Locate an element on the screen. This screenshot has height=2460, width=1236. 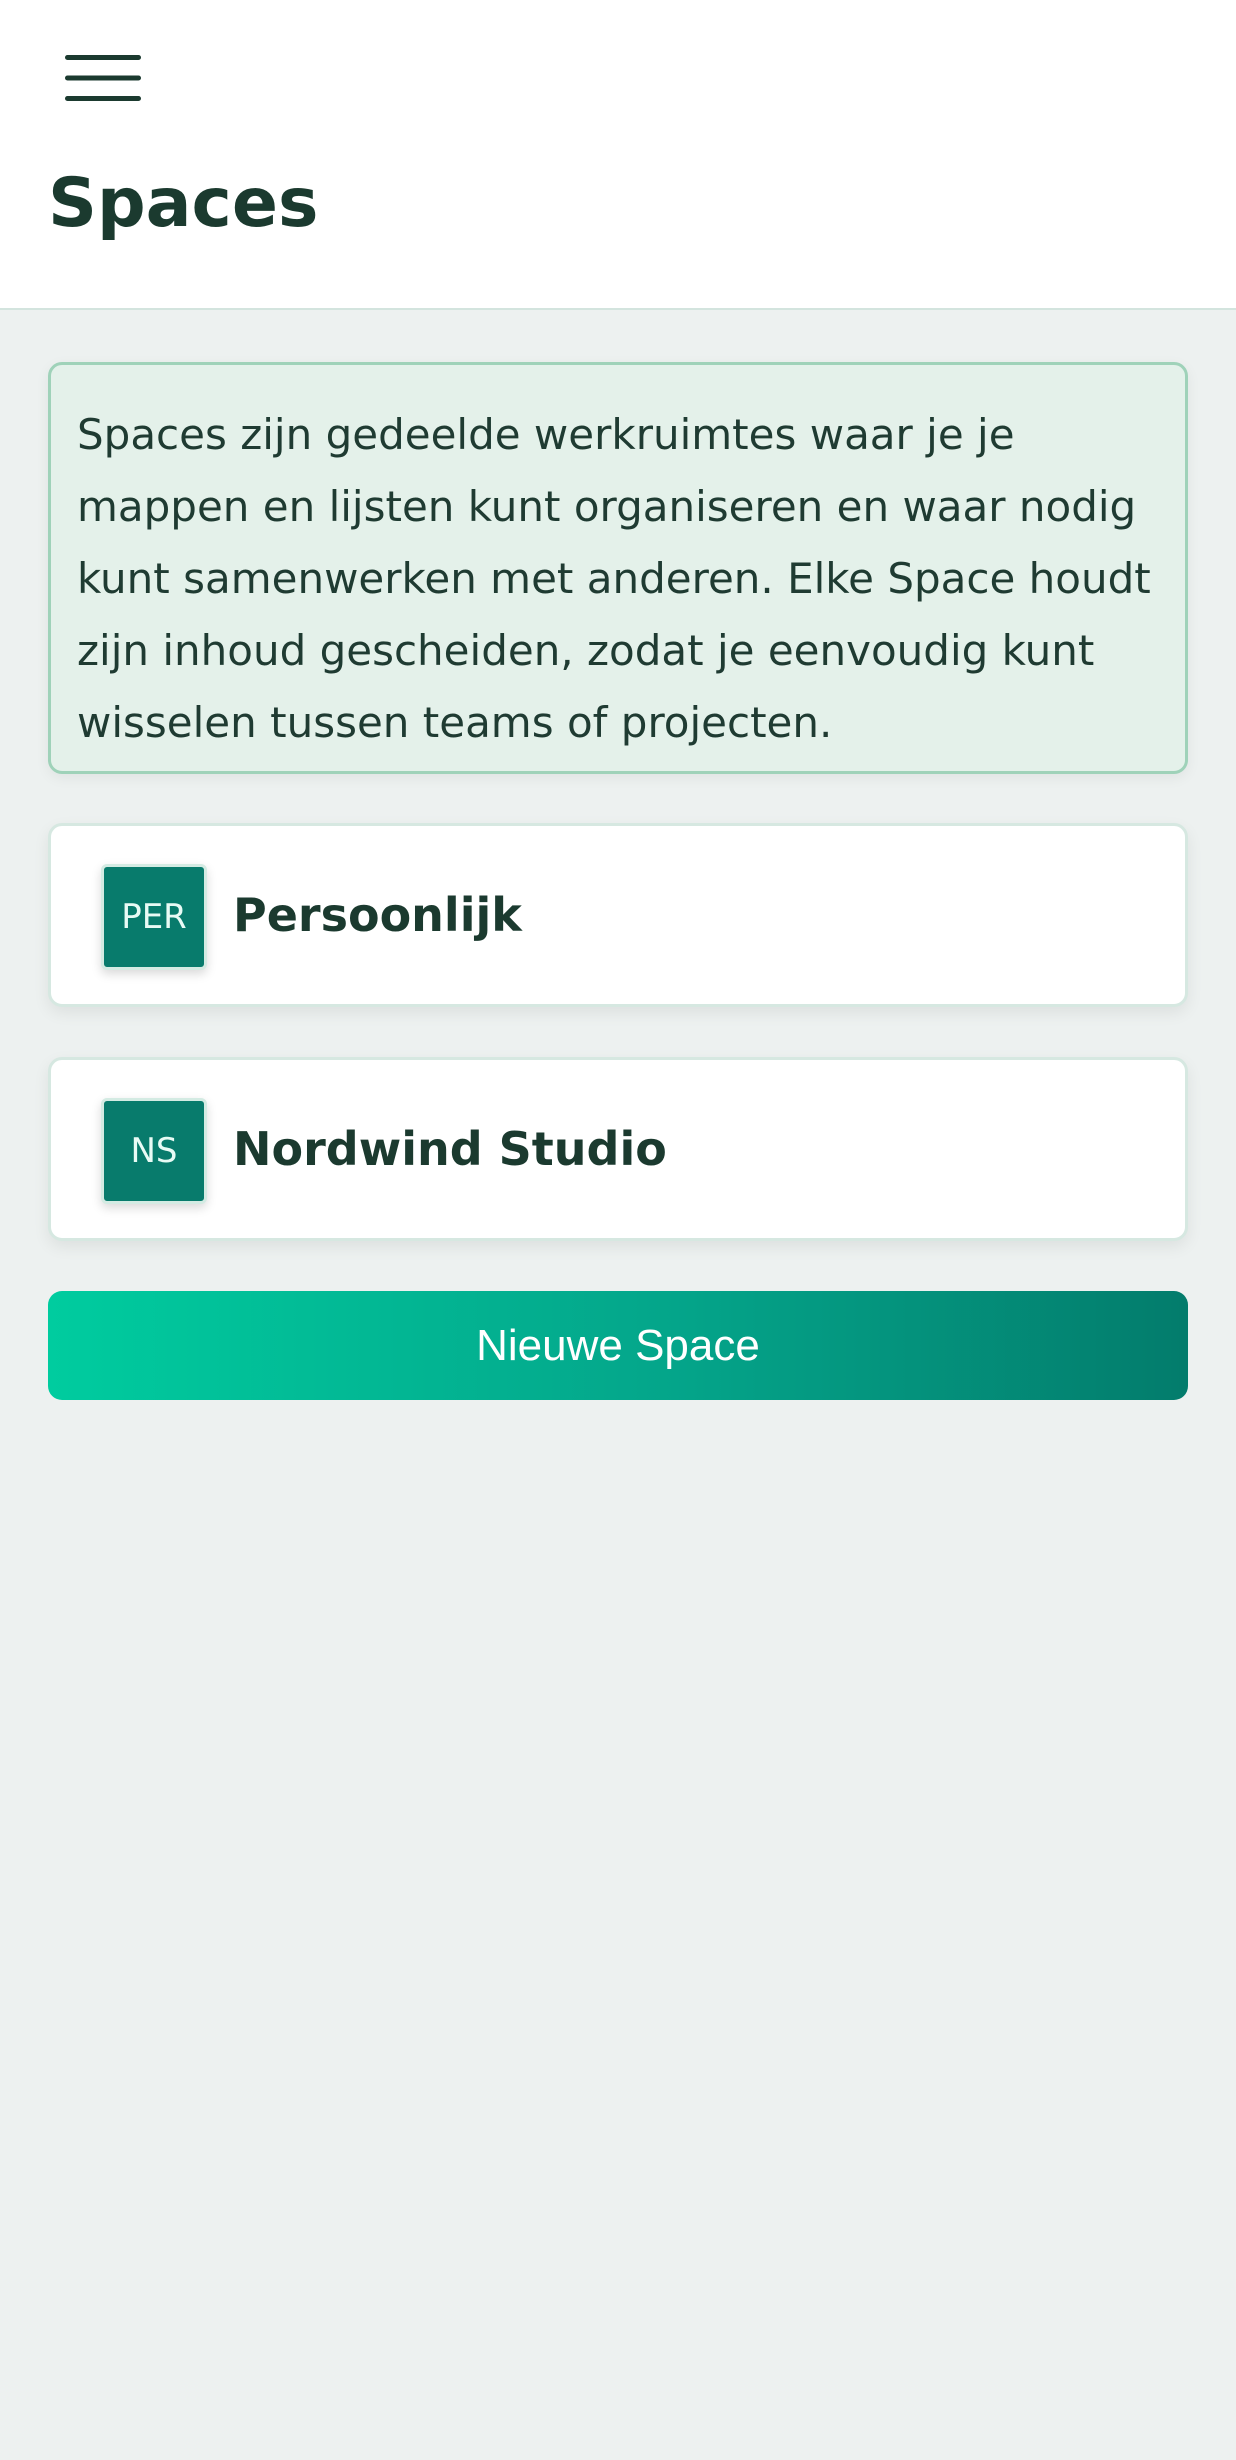
space-card-nordwind-studio: NS Nordwind Studio is located at coordinates (618, 1149).